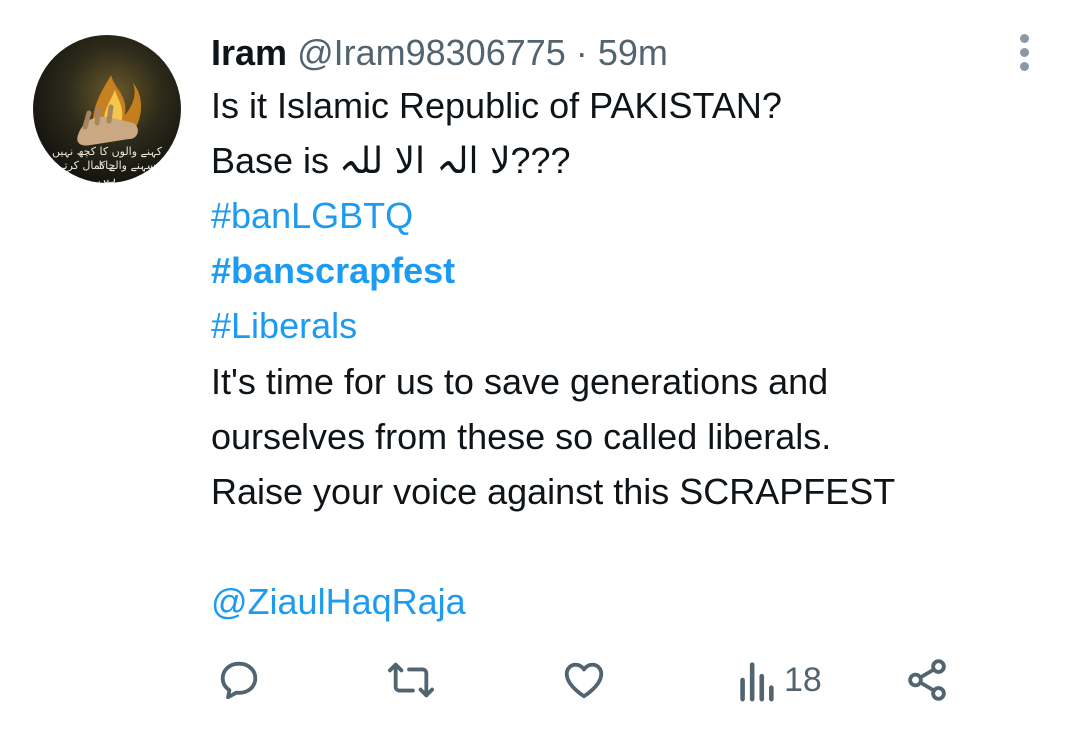 The width and height of the screenshot is (1080, 729). What do you see at coordinates (338, 602) in the screenshot?
I see `mention-link: @ZiaulHaqRaja` at bounding box center [338, 602].